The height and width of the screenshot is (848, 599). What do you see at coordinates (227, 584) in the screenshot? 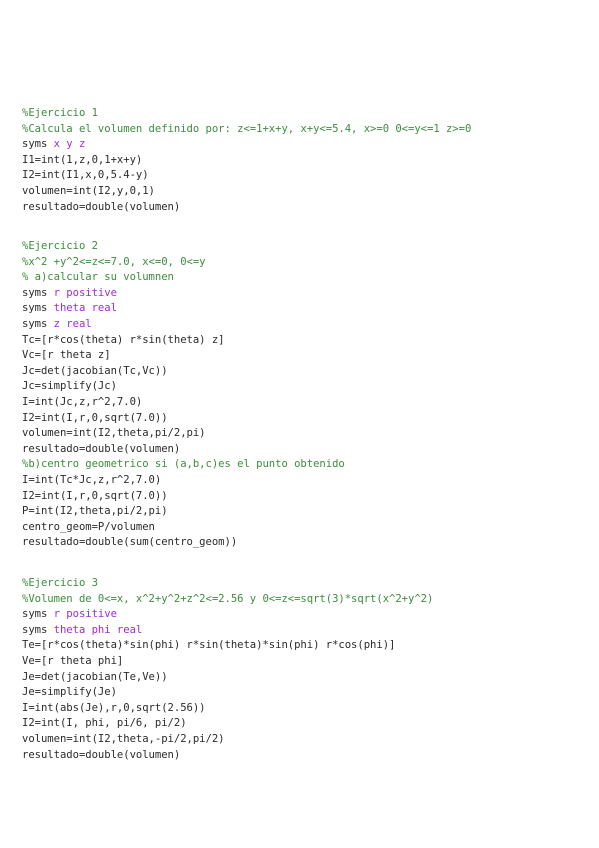
I see `code-line: %Ejercicio 3` at bounding box center [227, 584].